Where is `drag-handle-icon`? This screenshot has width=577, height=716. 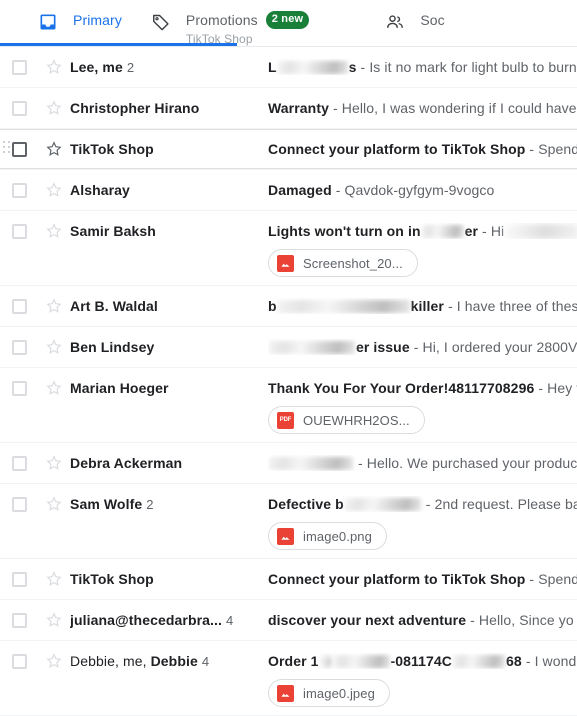 drag-handle-icon is located at coordinates (8, 149).